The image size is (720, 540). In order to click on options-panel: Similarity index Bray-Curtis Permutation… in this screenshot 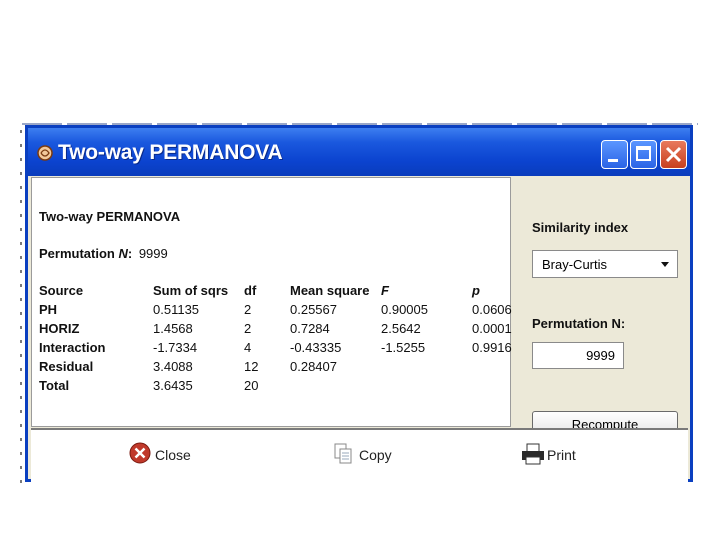, I will do `click(600, 308)`.